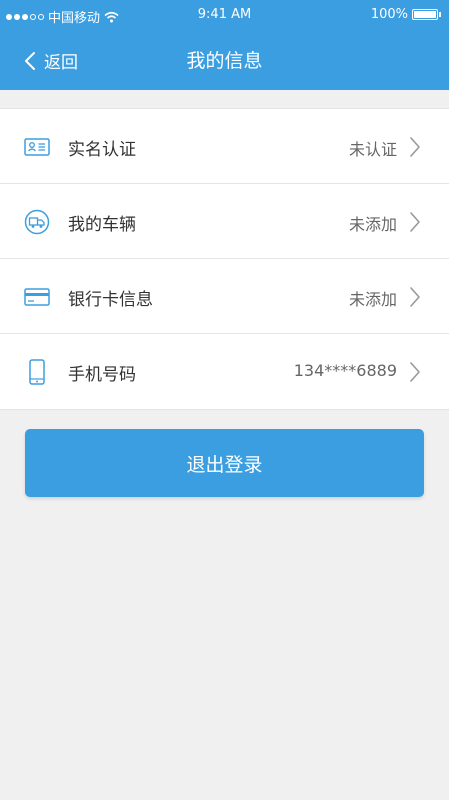 The image size is (449, 800). I want to click on page-title: 我的信息, so click(224, 61).